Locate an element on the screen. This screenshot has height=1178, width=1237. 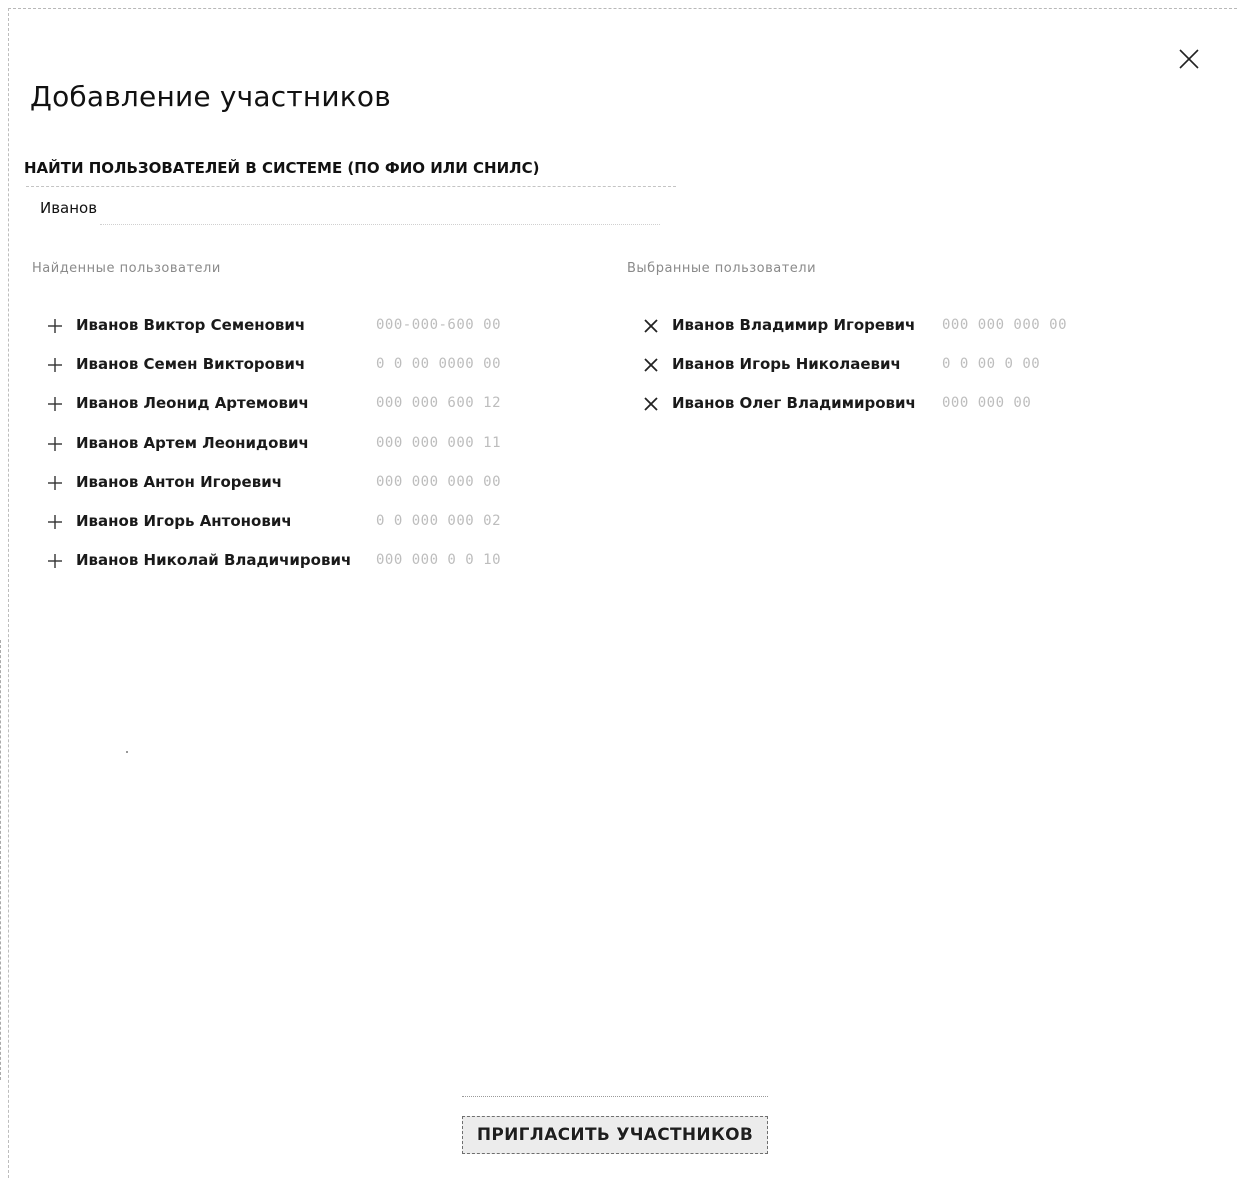
selected-user-snils: 0 0 00 0 00 is located at coordinates (991, 364).